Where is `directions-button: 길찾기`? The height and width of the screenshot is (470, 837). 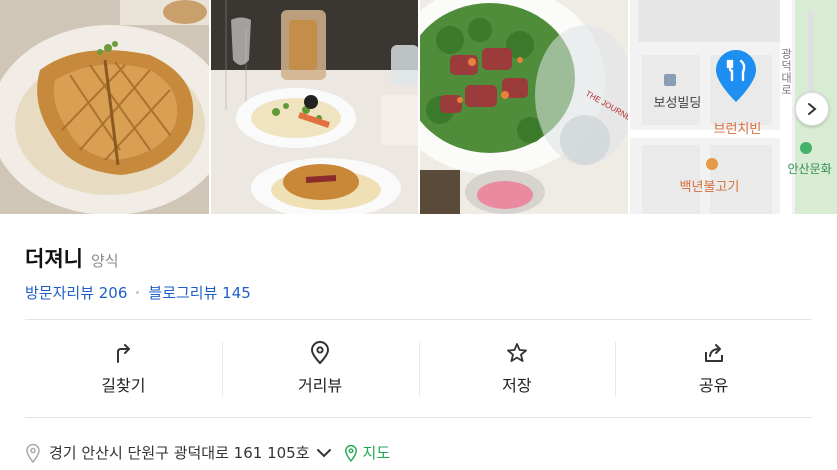 directions-button: 길찾기 is located at coordinates (123, 369).